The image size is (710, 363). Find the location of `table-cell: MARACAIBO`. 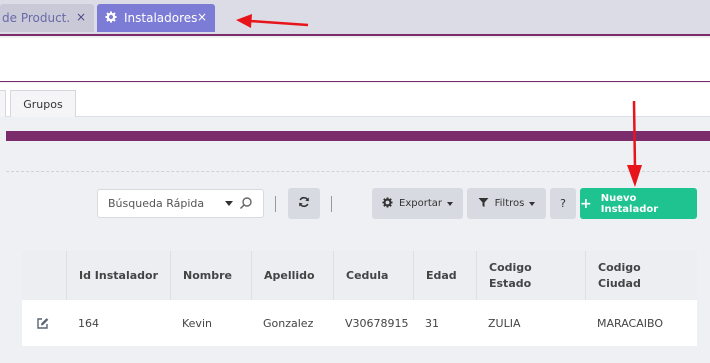

table-cell: MARACAIBO is located at coordinates (630, 323).